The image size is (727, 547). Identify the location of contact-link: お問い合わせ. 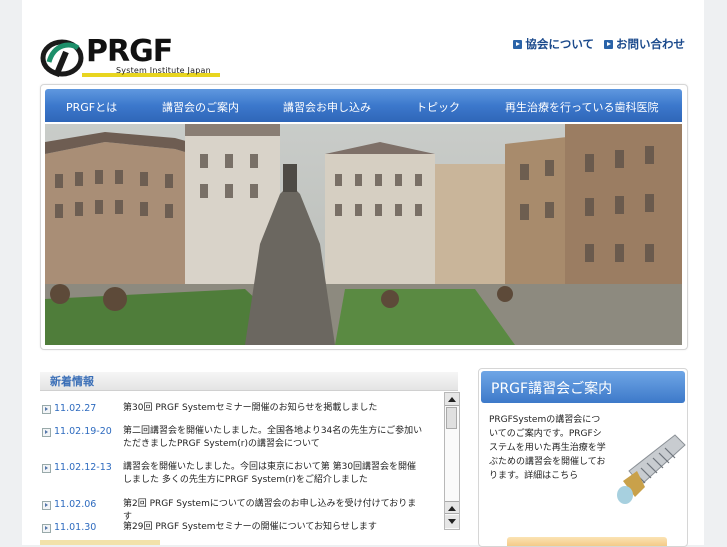
(644, 44).